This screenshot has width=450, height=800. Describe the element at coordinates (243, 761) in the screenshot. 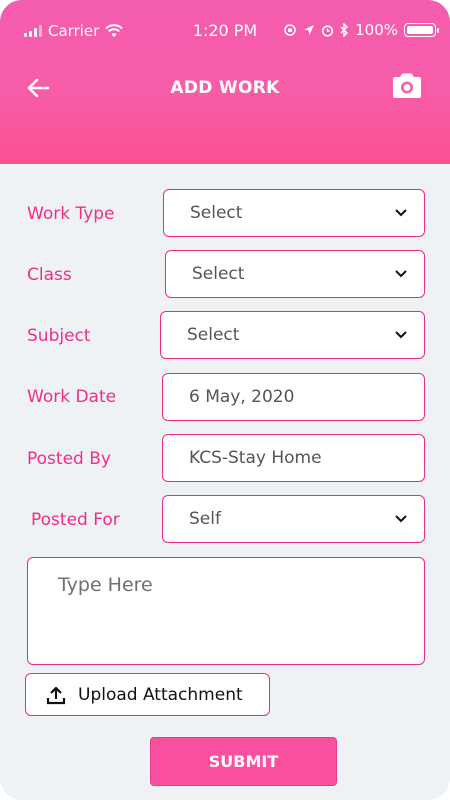

I see `submit-button: SUBMIT` at that location.